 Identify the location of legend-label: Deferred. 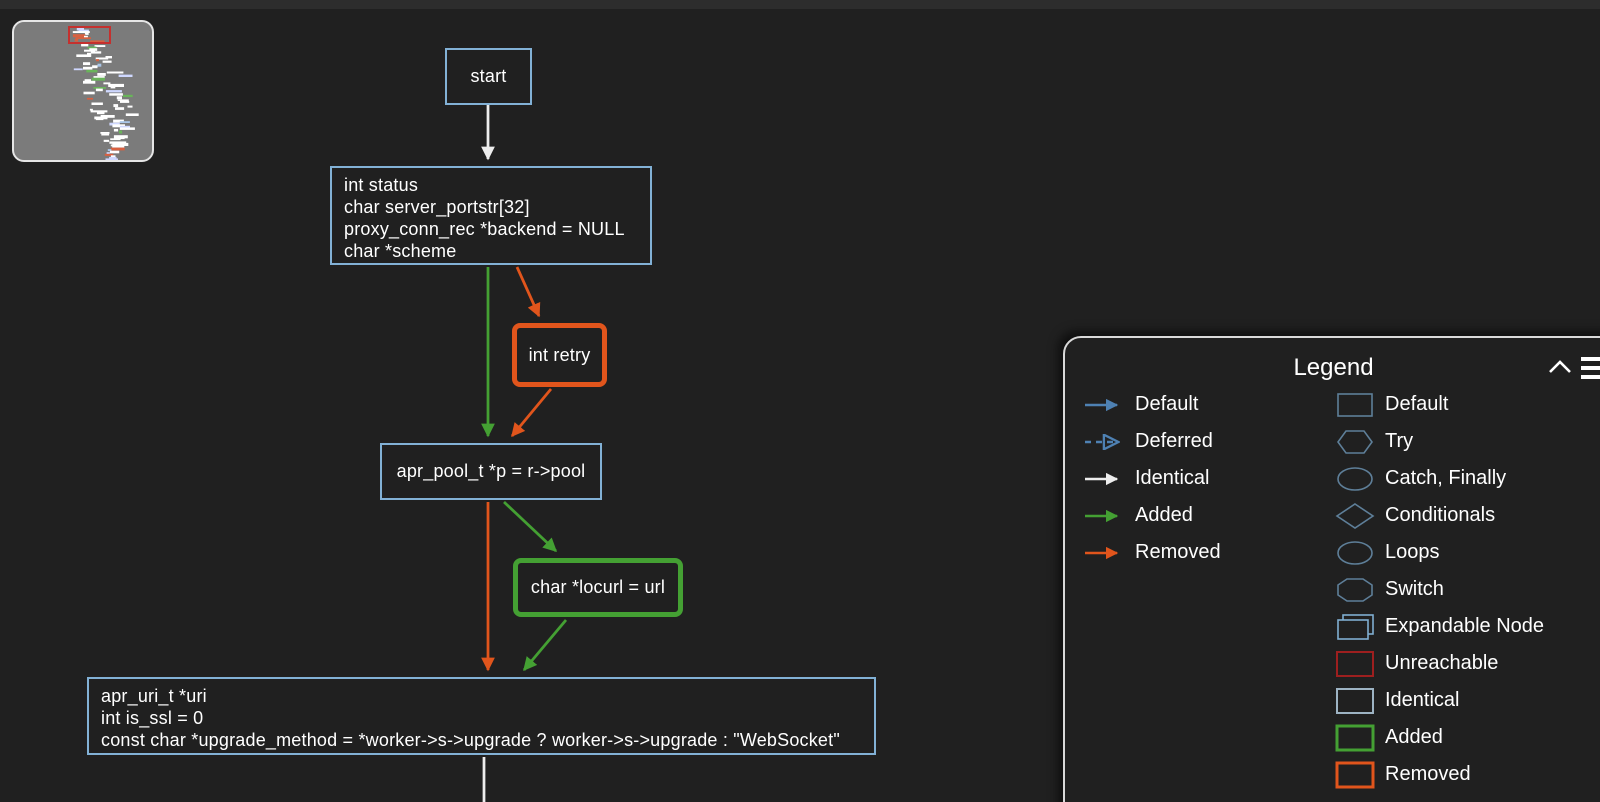
(1174, 441).